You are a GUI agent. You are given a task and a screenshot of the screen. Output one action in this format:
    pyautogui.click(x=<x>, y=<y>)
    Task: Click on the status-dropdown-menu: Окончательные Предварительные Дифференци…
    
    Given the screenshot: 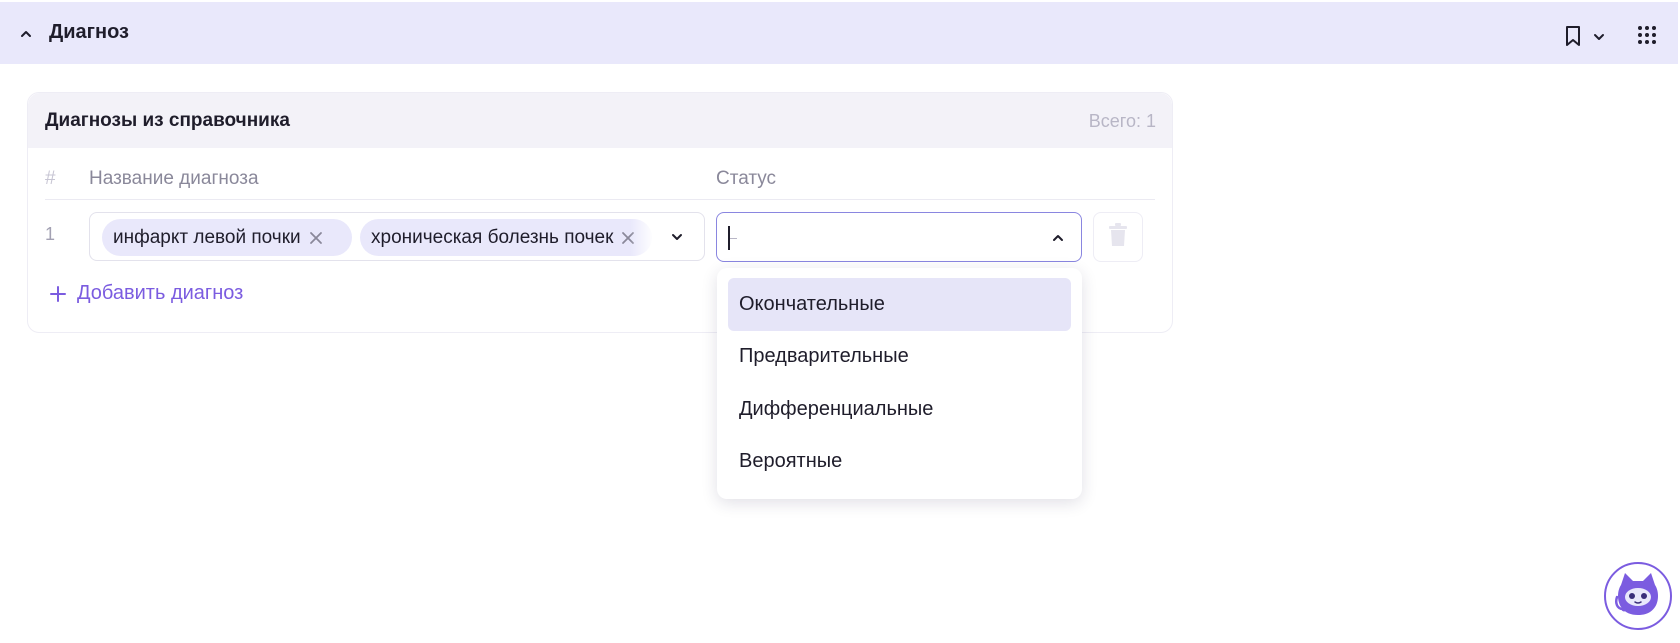 What is the action you would take?
    pyautogui.click(x=899, y=383)
    